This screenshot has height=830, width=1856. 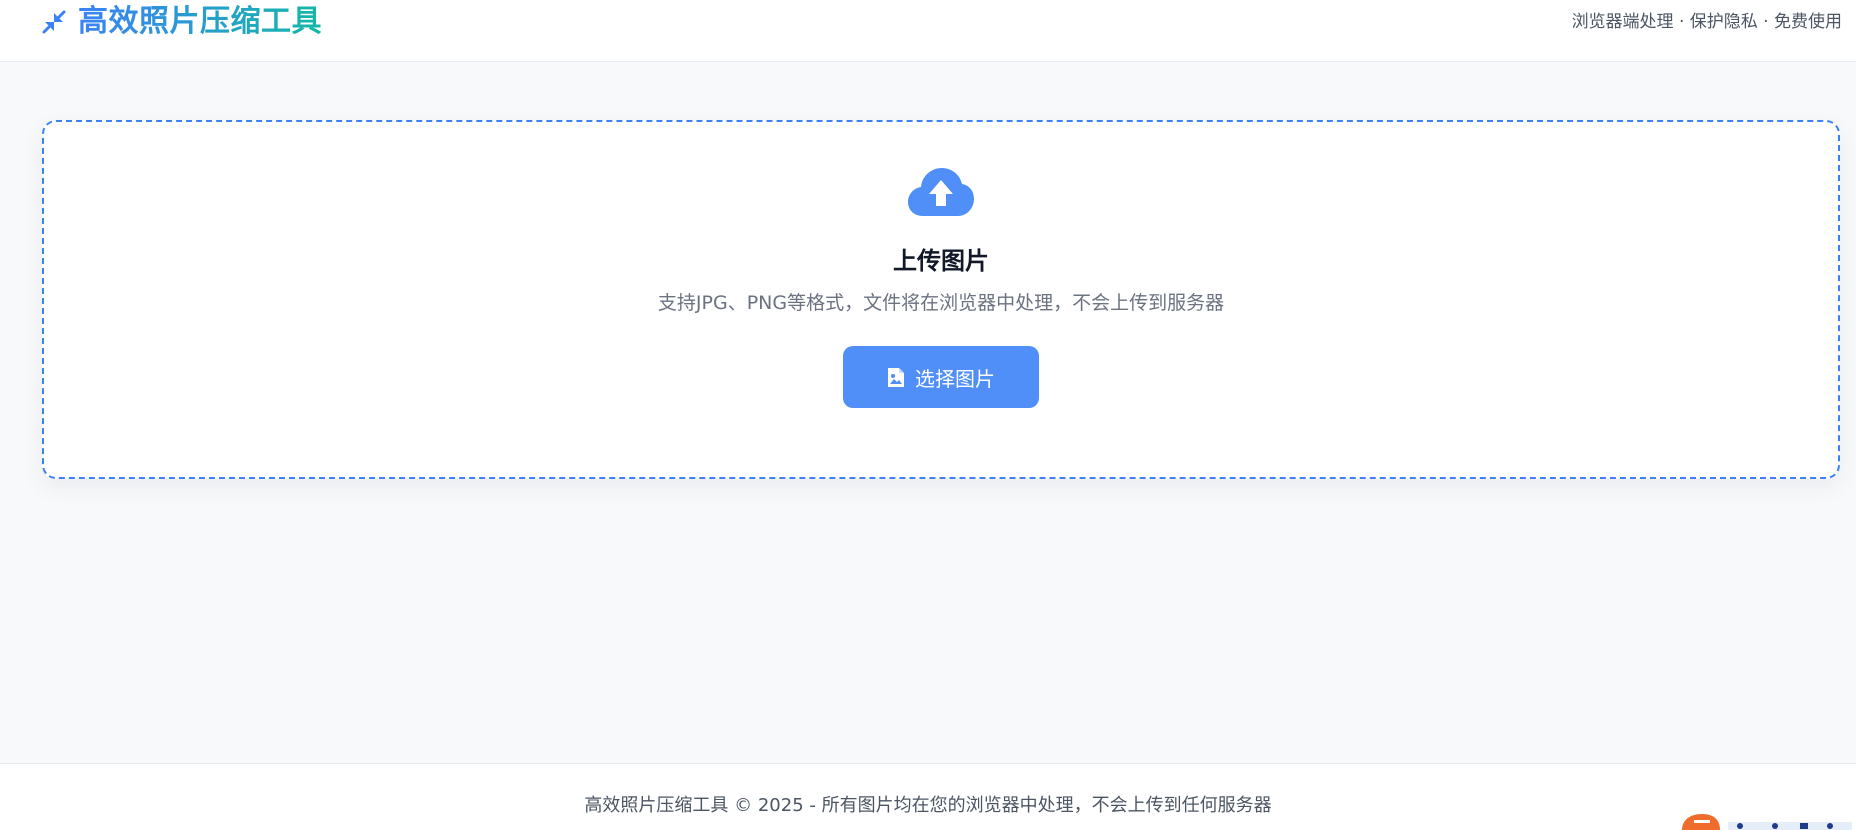 What do you see at coordinates (955, 378) in the screenshot?
I see `select-image-label: 选择图片` at bounding box center [955, 378].